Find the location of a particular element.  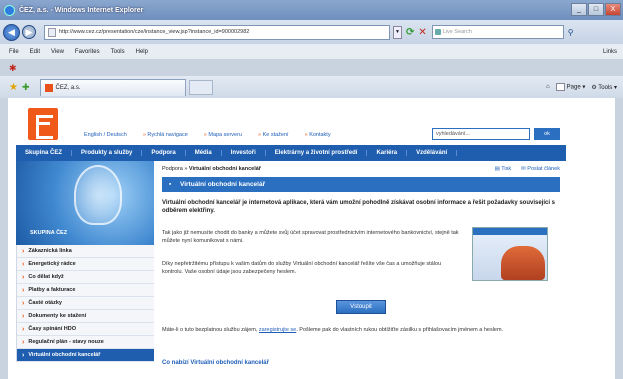

site-search-button: ok is located at coordinates (547, 134).